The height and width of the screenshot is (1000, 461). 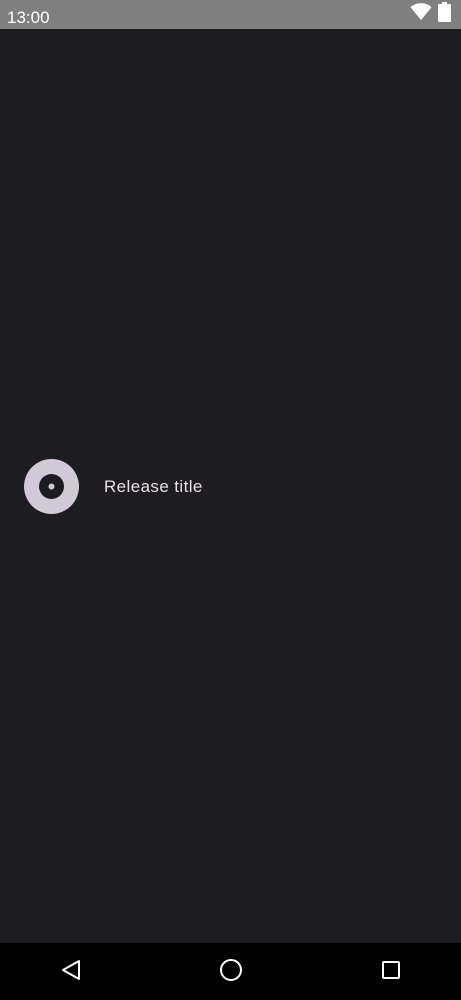 What do you see at coordinates (230, 14) in the screenshot?
I see `status-bar: 13:00` at bounding box center [230, 14].